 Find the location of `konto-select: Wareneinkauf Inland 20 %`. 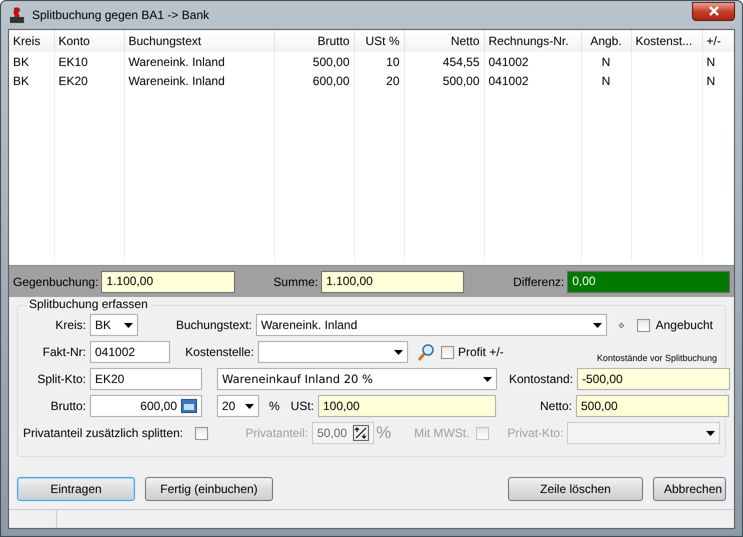

konto-select: Wareneinkauf Inland 20 % is located at coordinates (357, 379).